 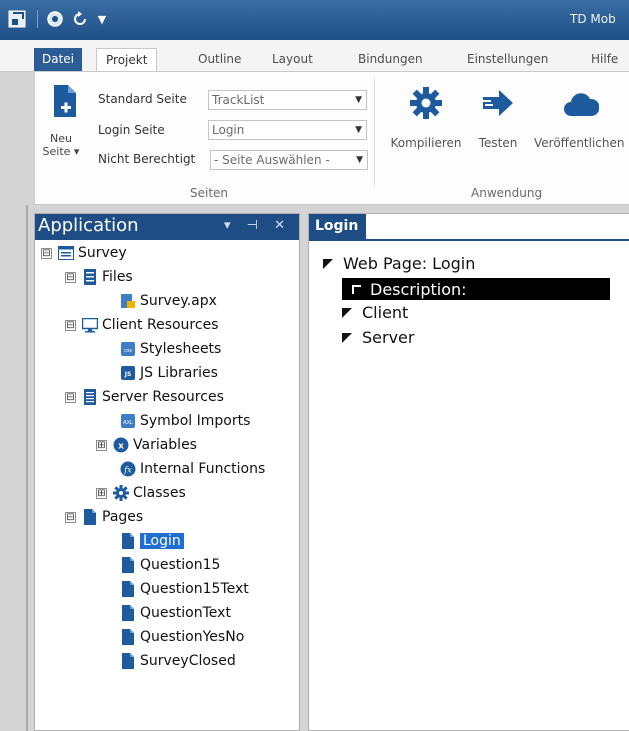 What do you see at coordinates (90, 325) in the screenshot?
I see `monitor-icon` at bounding box center [90, 325].